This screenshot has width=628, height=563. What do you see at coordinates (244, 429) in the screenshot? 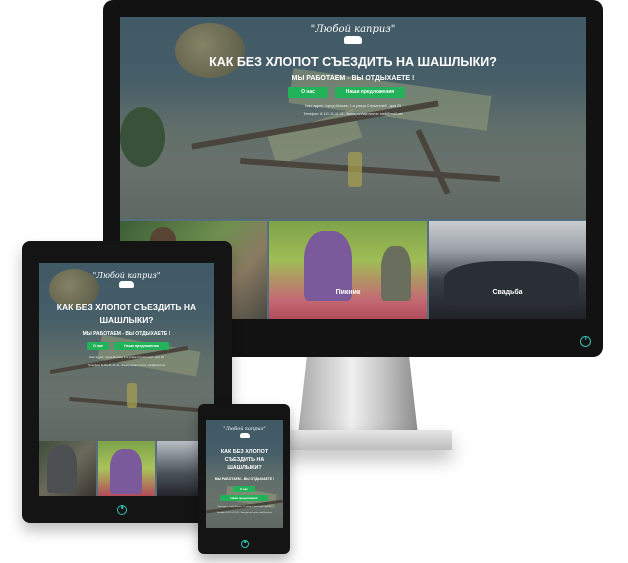
I see `phone-logo: "Любой каприз"` at bounding box center [244, 429].